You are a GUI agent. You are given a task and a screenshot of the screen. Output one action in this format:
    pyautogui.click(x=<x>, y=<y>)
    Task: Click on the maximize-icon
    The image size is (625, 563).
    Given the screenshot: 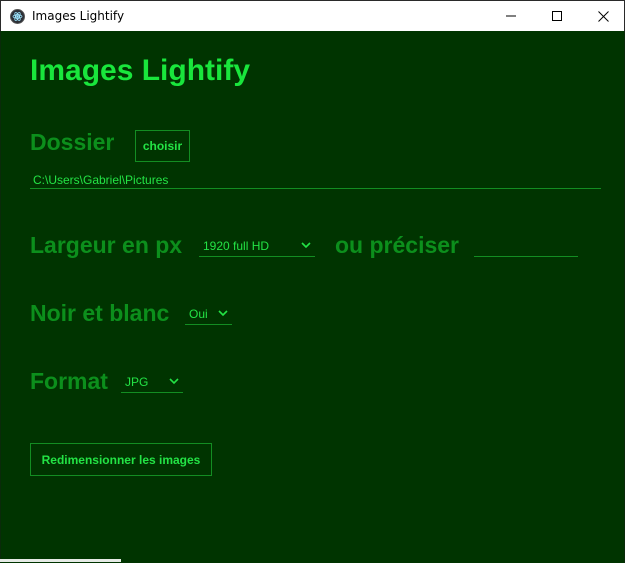 What is the action you would take?
    pyautogui.click(x=557, y=16)
    